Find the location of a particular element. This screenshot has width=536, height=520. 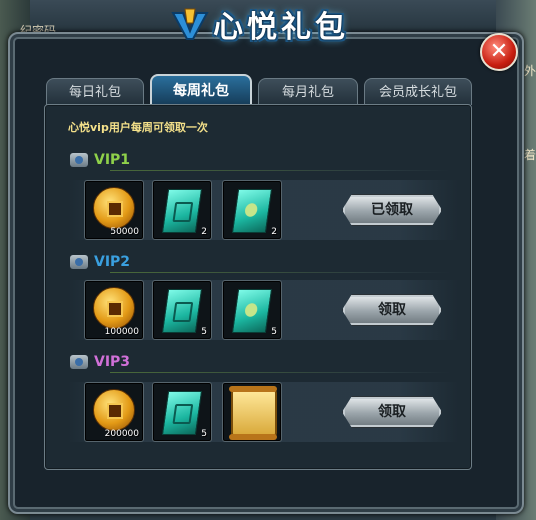

window-title: 心悦礼包 is located at coordinates (260, 24).